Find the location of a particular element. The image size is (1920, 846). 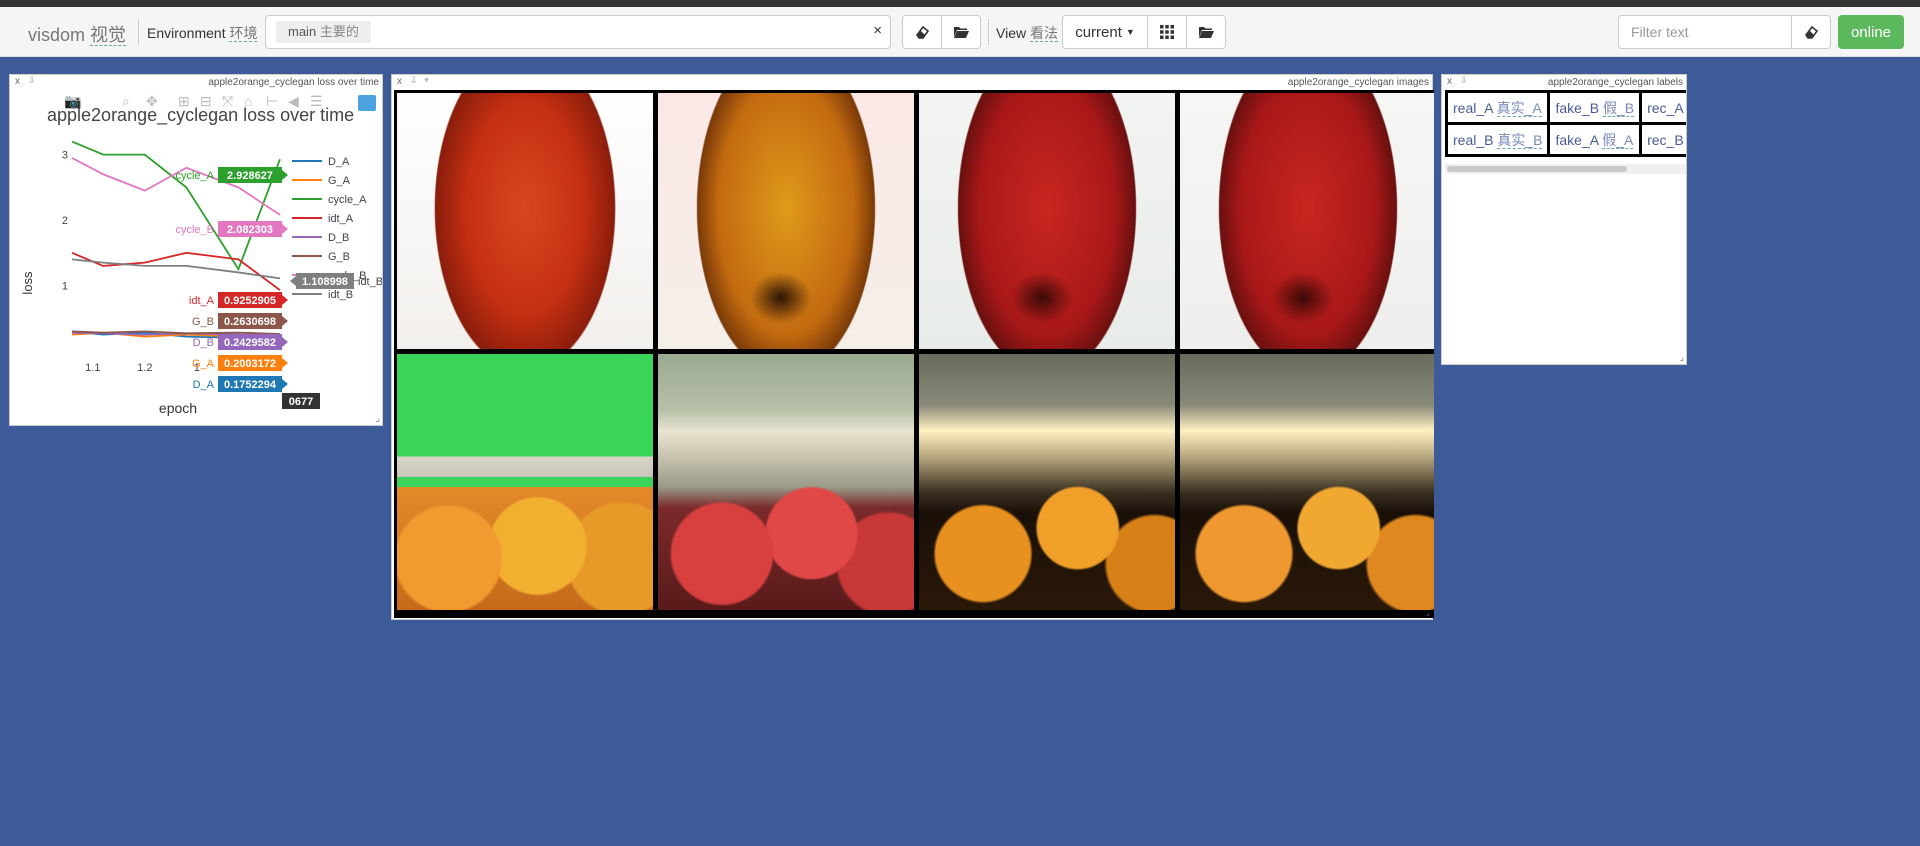

series-line-cycle-b is located at coordinates (176, 186).